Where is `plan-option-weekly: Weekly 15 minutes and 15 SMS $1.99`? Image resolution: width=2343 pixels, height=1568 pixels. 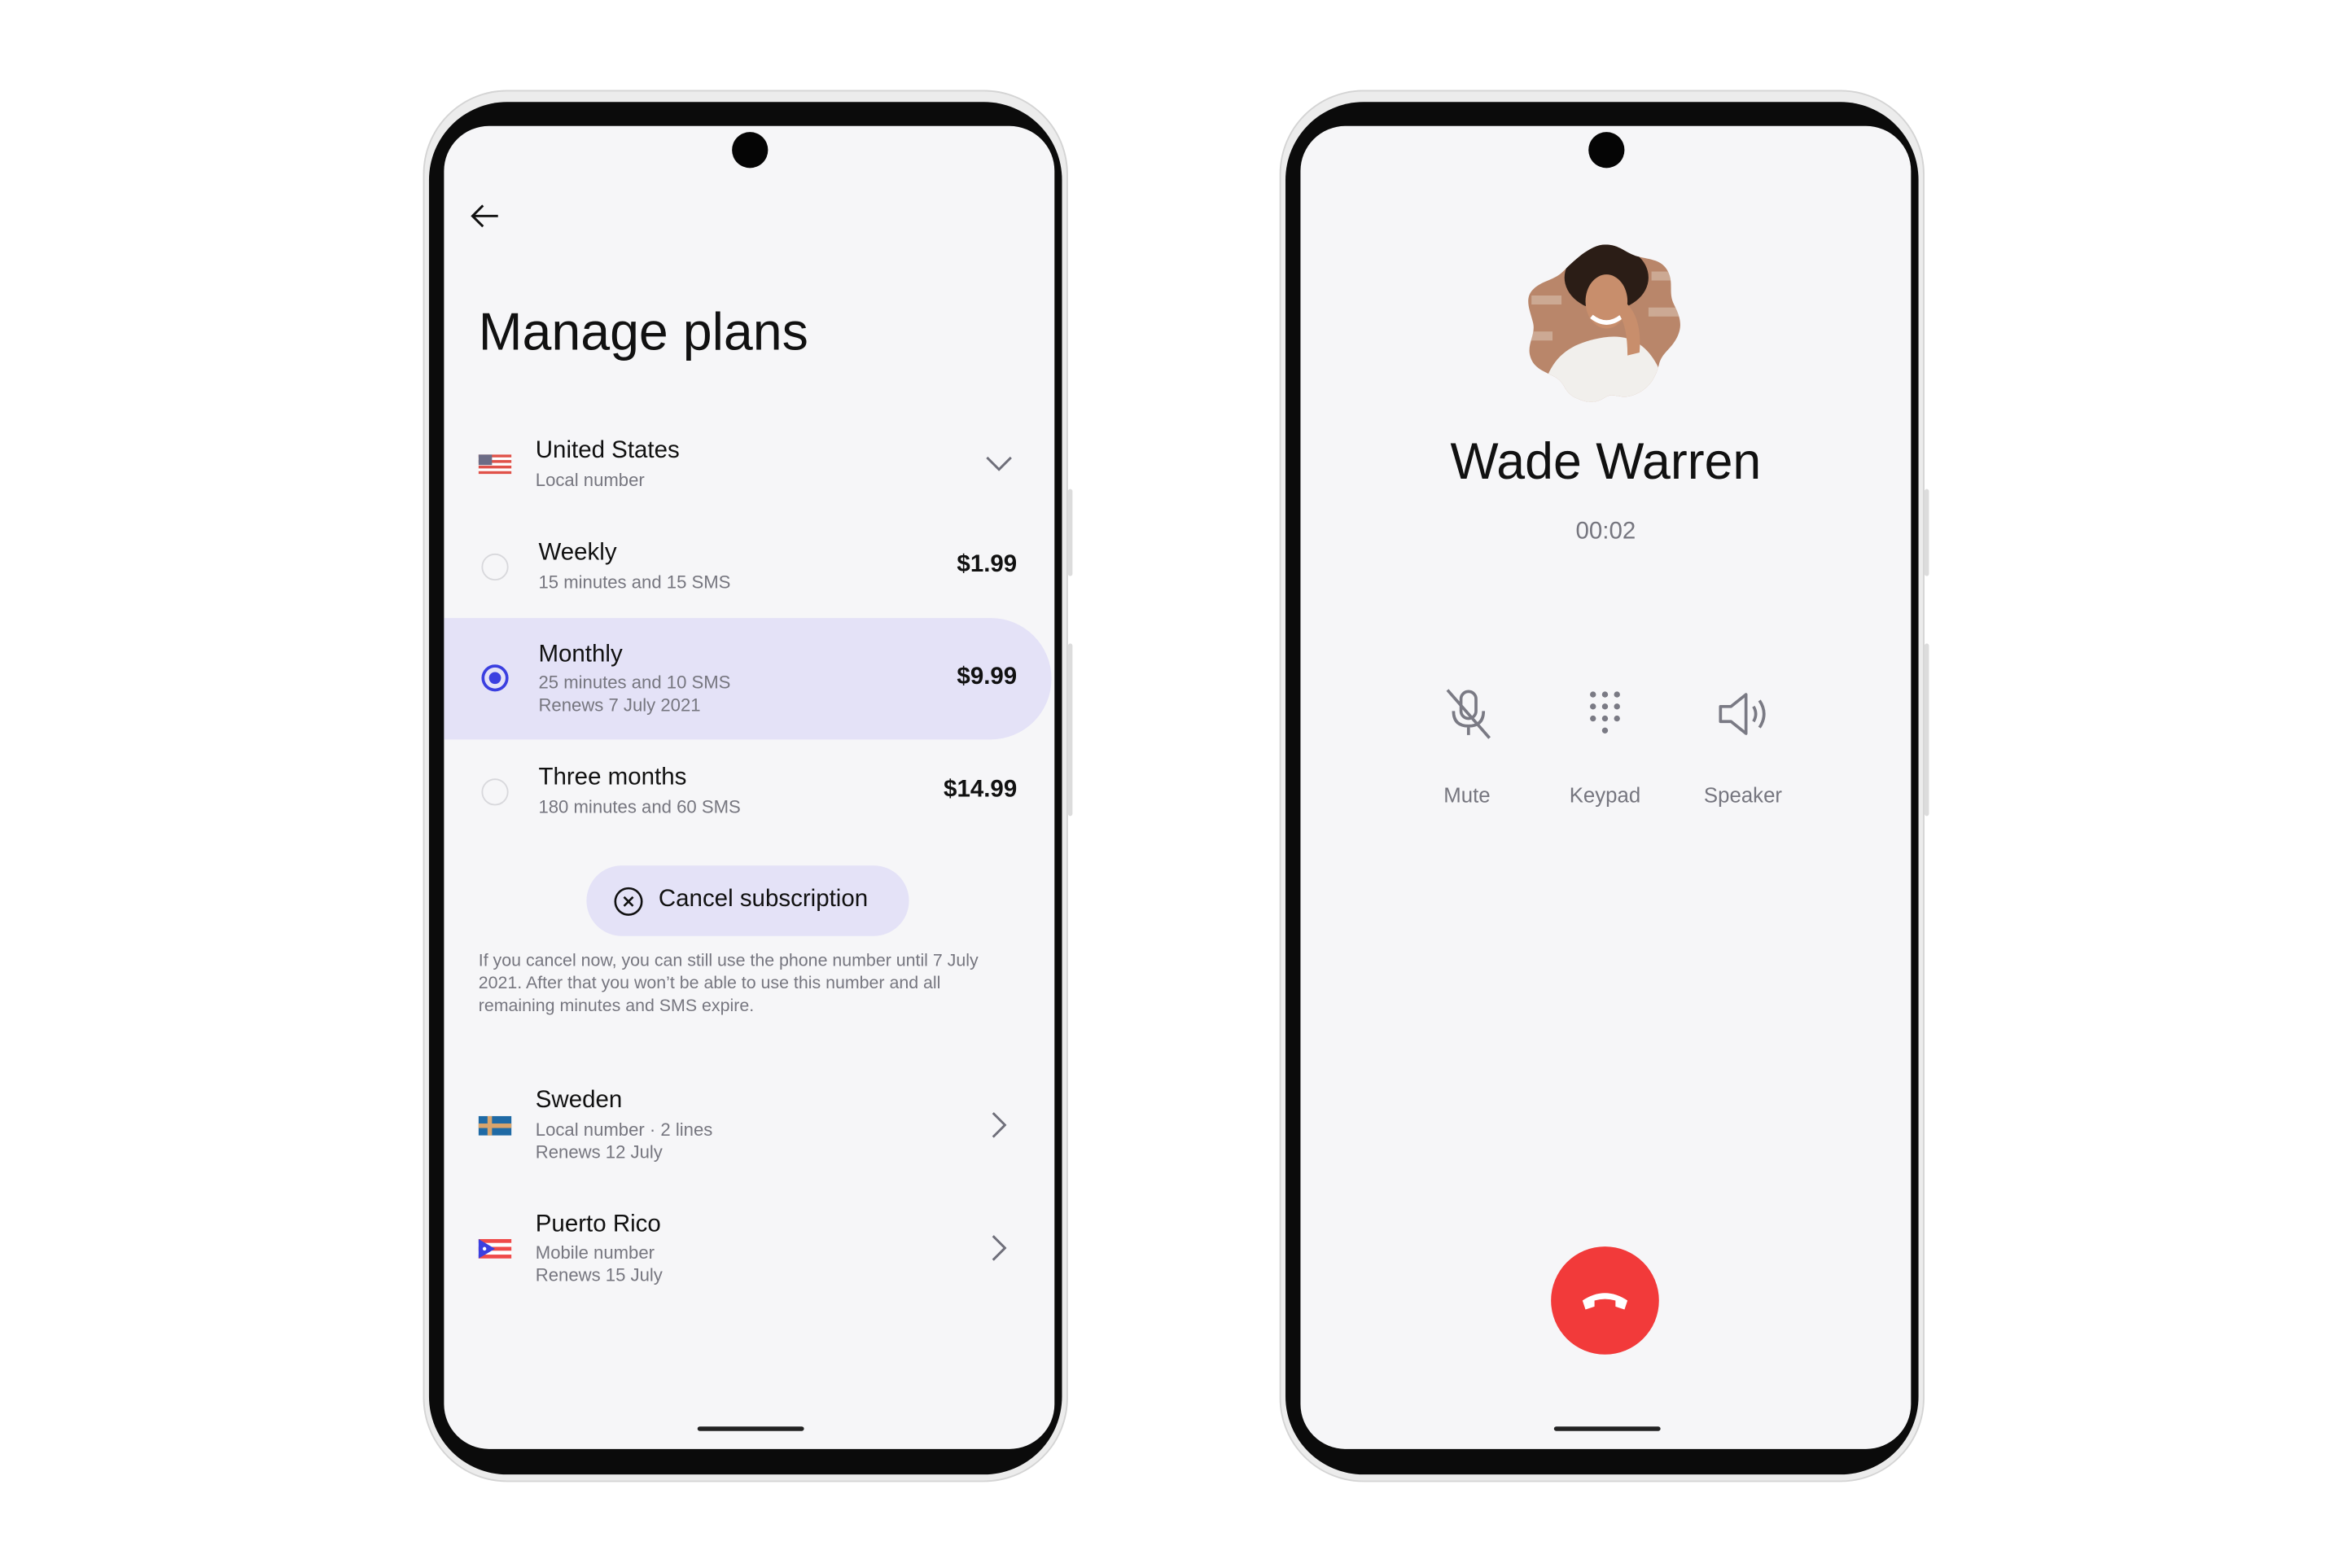
plan-option-weekly: Weekly 15 minutes and 15 SMS $1.99 is located at coordinates (749, 568).